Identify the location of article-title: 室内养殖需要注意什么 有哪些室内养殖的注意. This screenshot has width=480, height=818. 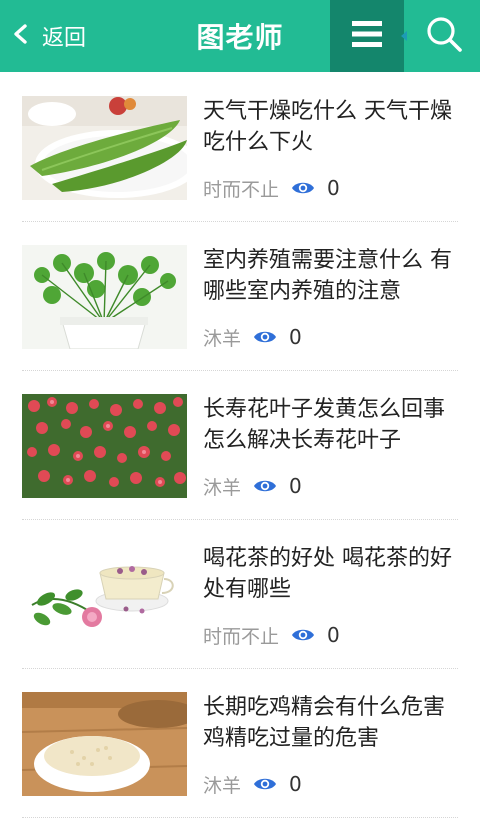
(327, 276).